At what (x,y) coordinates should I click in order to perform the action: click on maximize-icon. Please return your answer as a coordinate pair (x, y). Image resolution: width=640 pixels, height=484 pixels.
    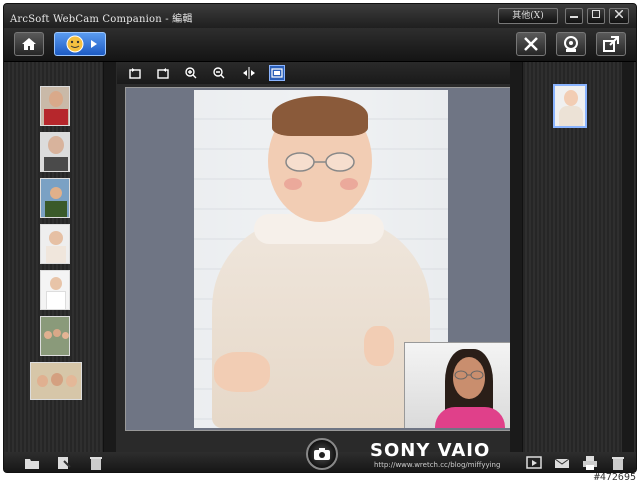
    Looking at the image, I should click on (596, 14).